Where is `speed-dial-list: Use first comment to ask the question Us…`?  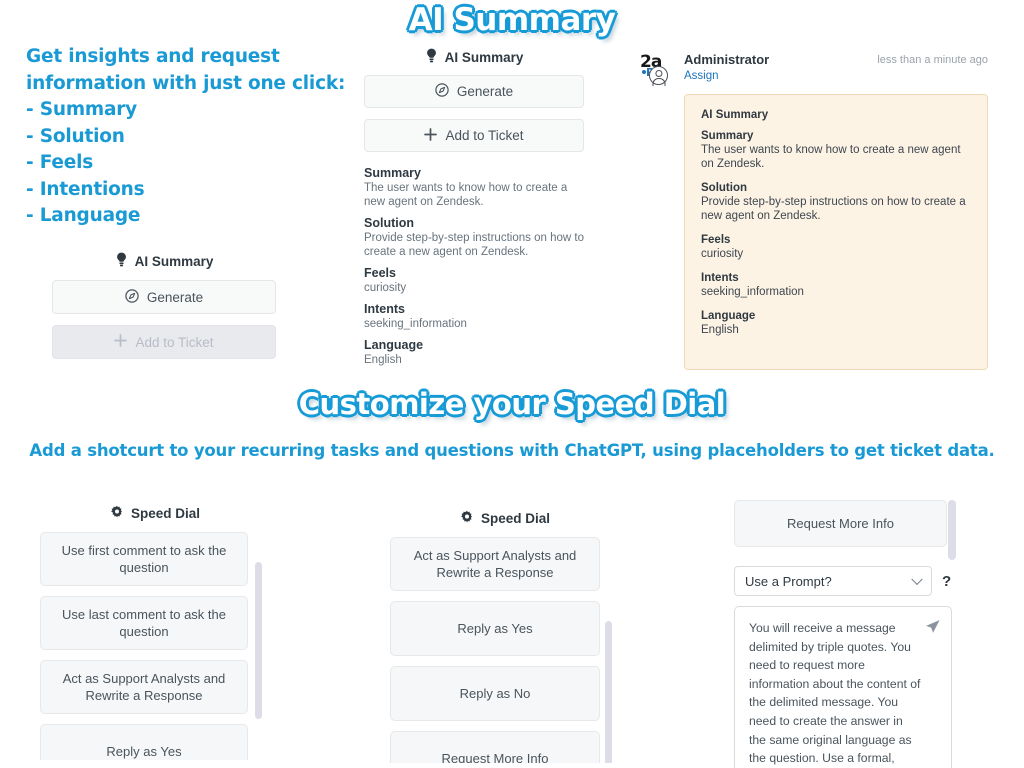
speed-dial-list: Use first comment to ask the question Us… is located at coordinates (151, 646).